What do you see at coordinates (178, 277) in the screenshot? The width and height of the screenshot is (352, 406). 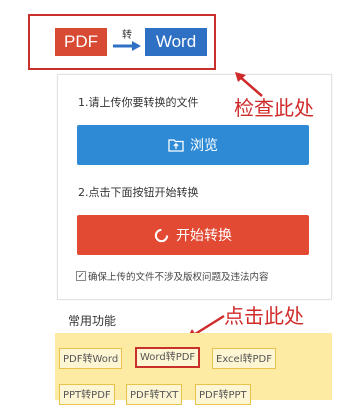 I see `consent-text: 确保上传的文件不涉及版权问题及违法内容` at bounding box center [178, 277].